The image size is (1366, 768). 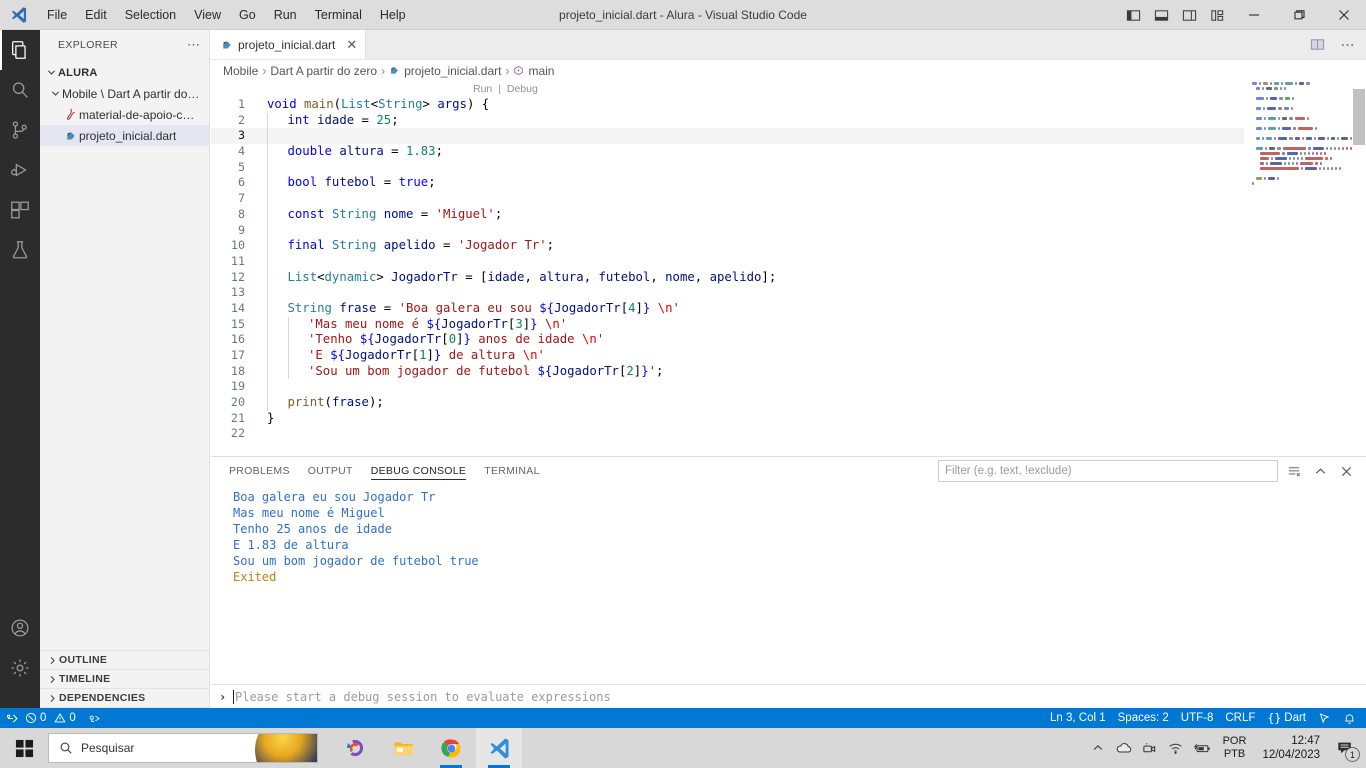 I want to click on sidebar-section-outline: OUTLINE, so click(x=124, y=660).